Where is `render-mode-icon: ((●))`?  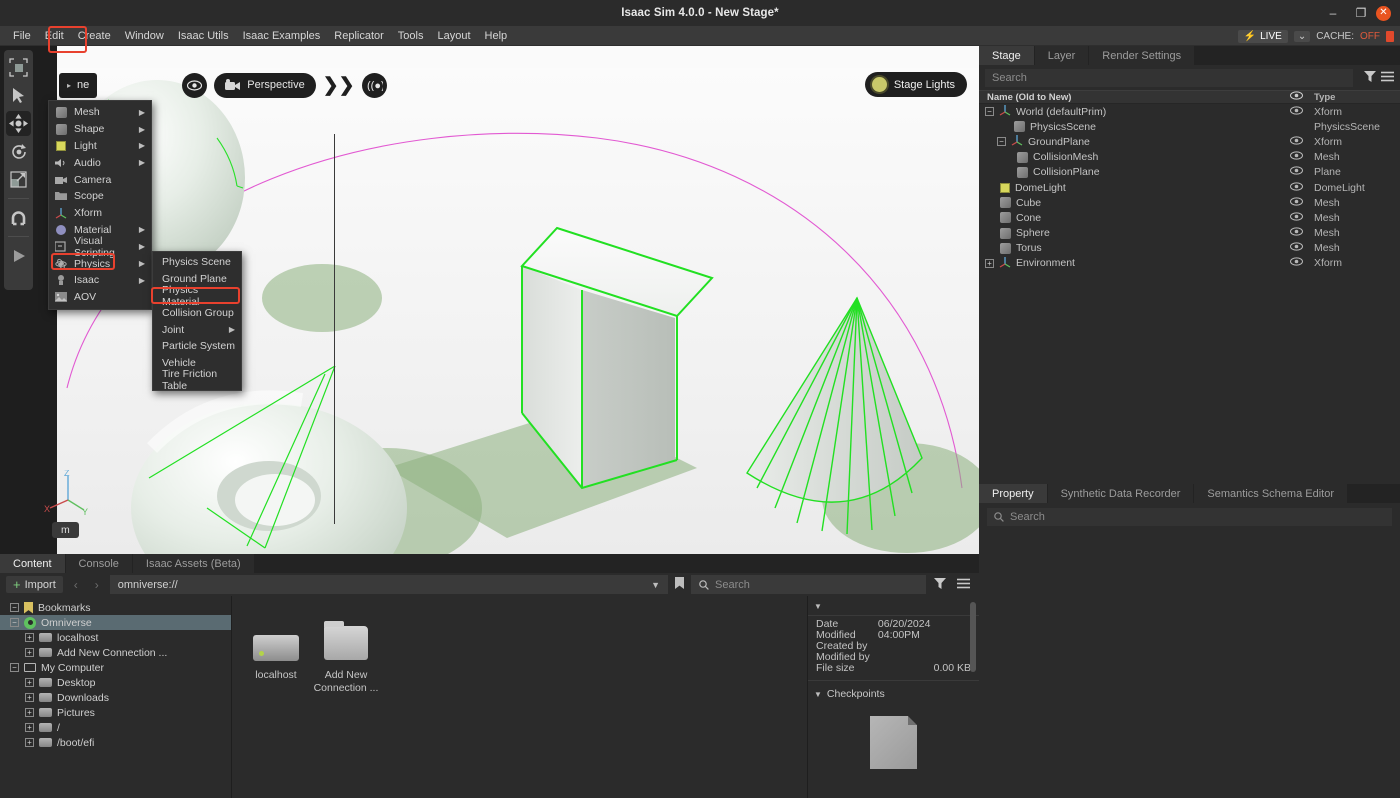
render-mode-icon: ((●)) is located at coordinates (374, 85).